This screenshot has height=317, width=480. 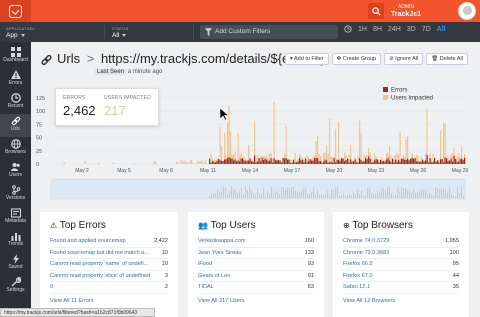 What do you see at coordinates (206, 287) in the screenshot?
I see `top-users-row-label: TIDAL` at bounding box center [206, 287].